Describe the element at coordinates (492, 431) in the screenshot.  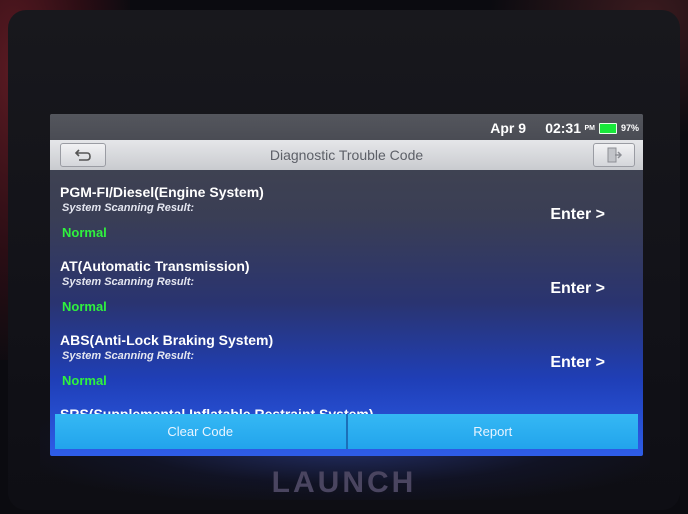
I see `report-button: Report` at that location.